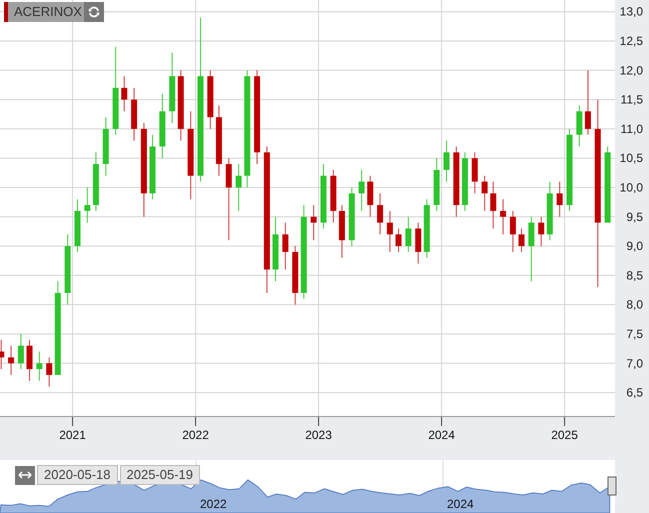  What do you see at coordinates (44, 12) in the screenshot?
I see `instrument-name: ACERINOX` at bounding box center [44, 12].